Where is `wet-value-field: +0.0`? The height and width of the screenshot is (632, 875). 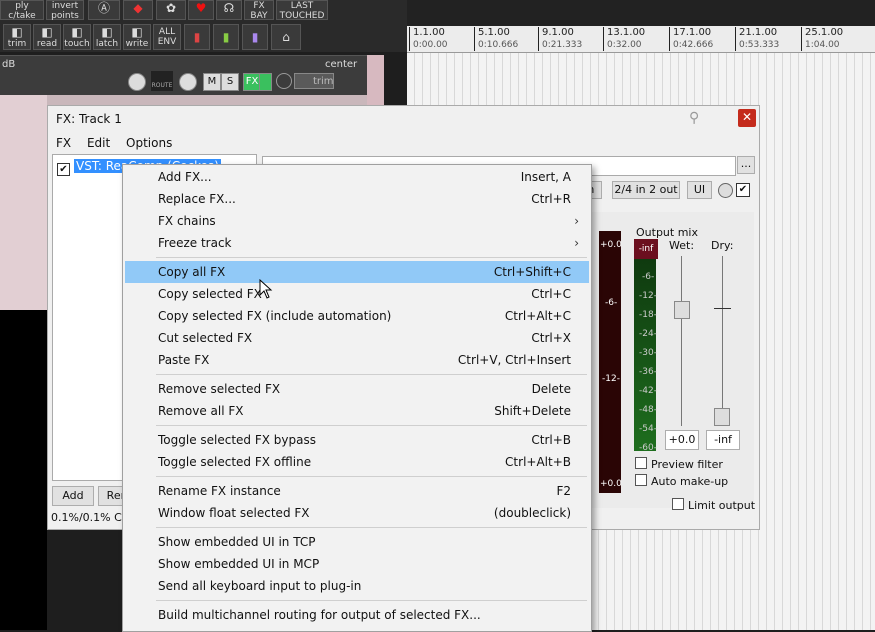
wet-value-field: +0.0 is located at coordinates (682, 440).